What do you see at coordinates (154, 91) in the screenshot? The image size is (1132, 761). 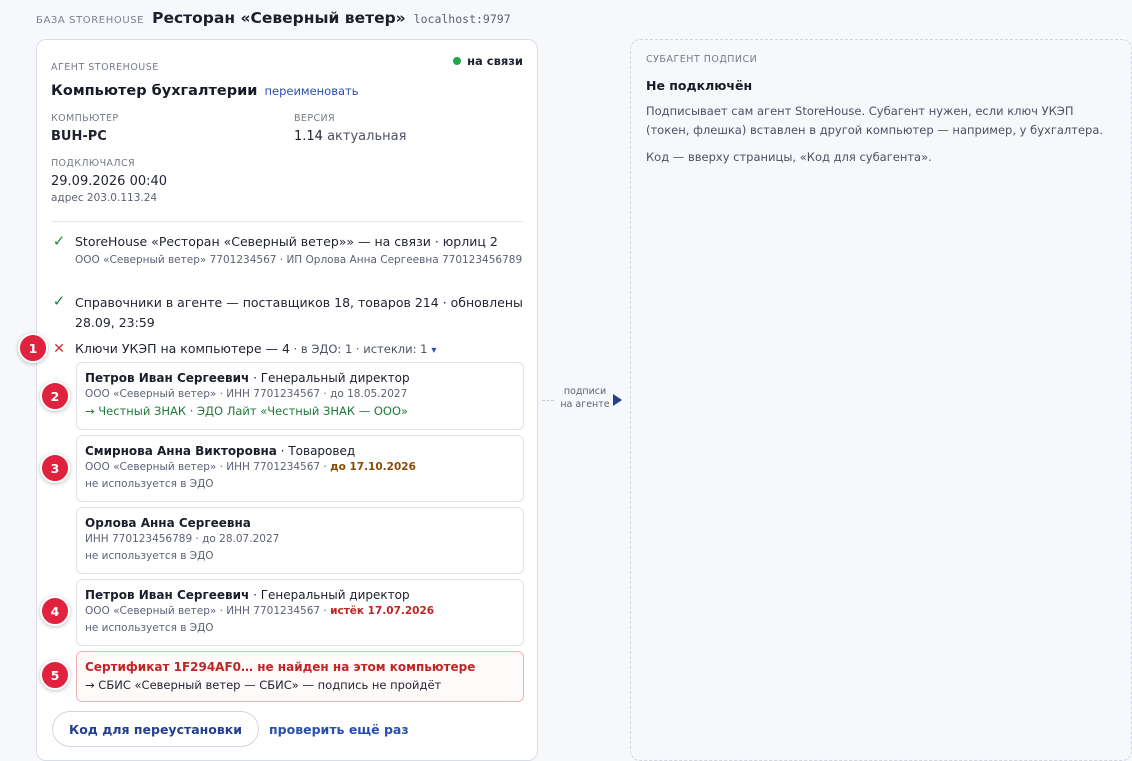 I see `computer-name: Компьютер бухгалтерии` at bounding box center [154, 91].